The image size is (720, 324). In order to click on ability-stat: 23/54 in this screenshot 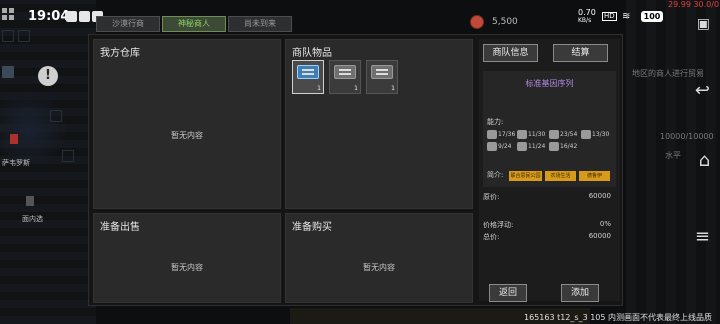, I will do `click(563, 134)`.